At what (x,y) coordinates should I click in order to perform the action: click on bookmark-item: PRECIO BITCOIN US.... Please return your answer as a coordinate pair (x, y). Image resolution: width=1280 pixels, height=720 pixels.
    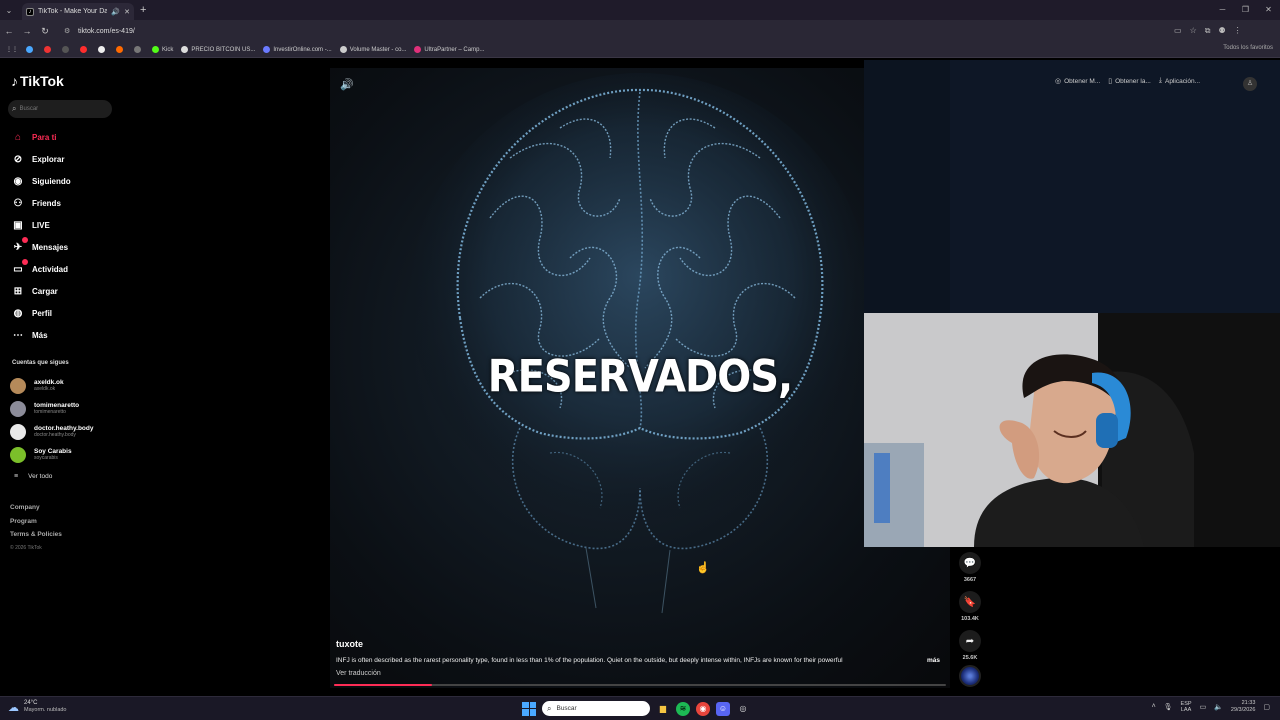
    Looking at the image, I should click on (218, 49).